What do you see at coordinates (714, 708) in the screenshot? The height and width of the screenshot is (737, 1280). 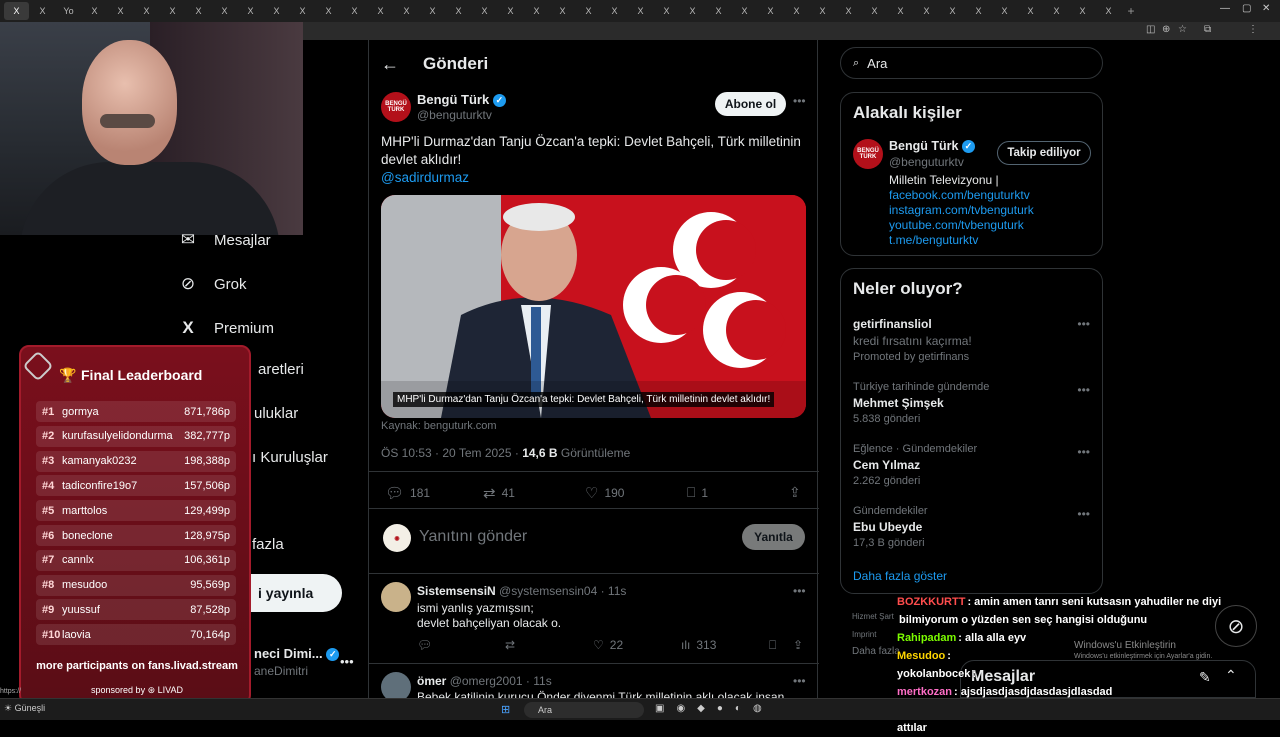 I see `taskbar-apps: ▣◉◆●◐◍` at bounding box center [714, 708].